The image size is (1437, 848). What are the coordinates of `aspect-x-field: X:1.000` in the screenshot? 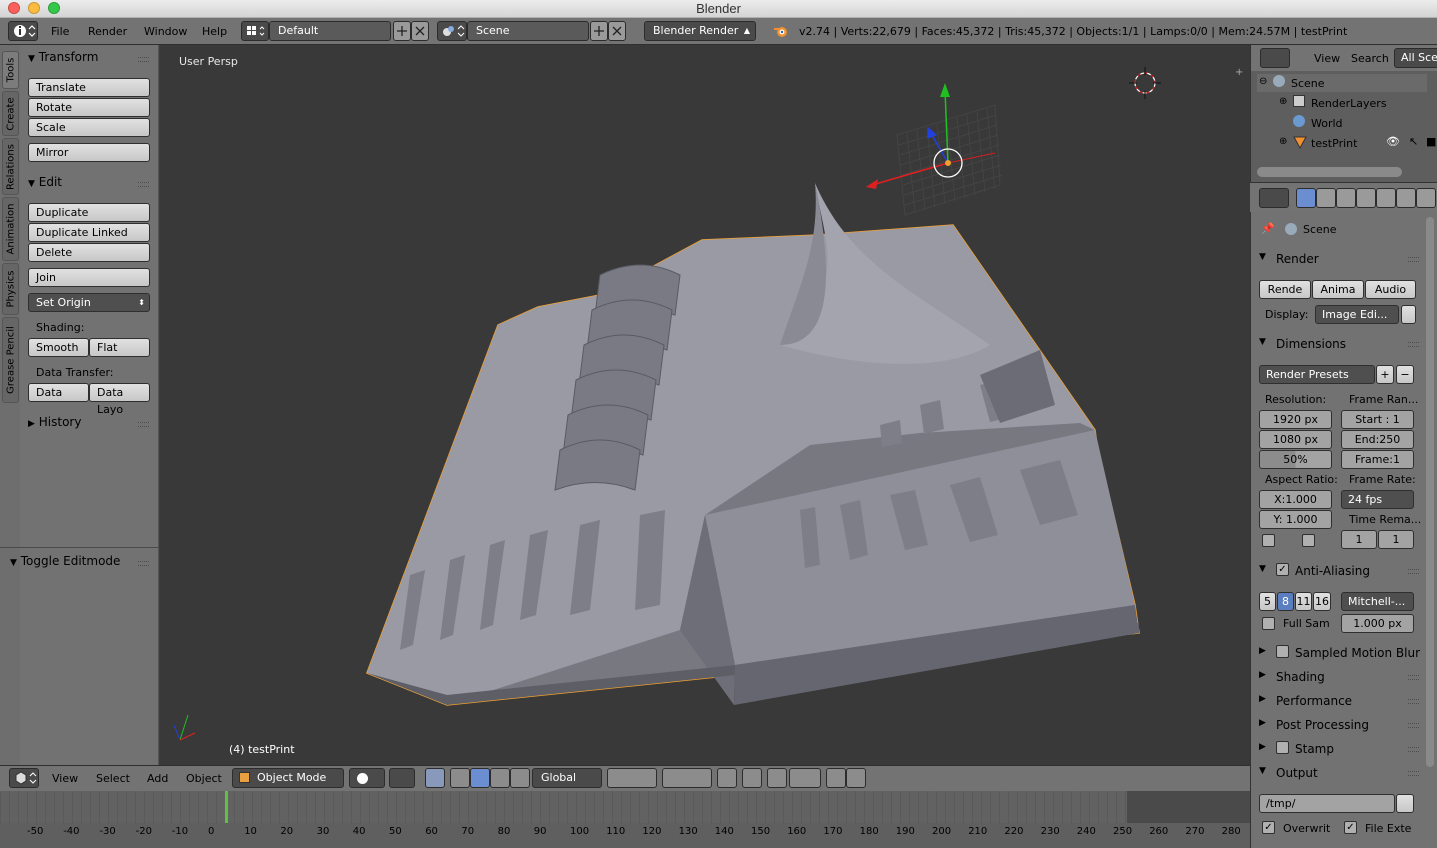 It's located at (1295, 499).